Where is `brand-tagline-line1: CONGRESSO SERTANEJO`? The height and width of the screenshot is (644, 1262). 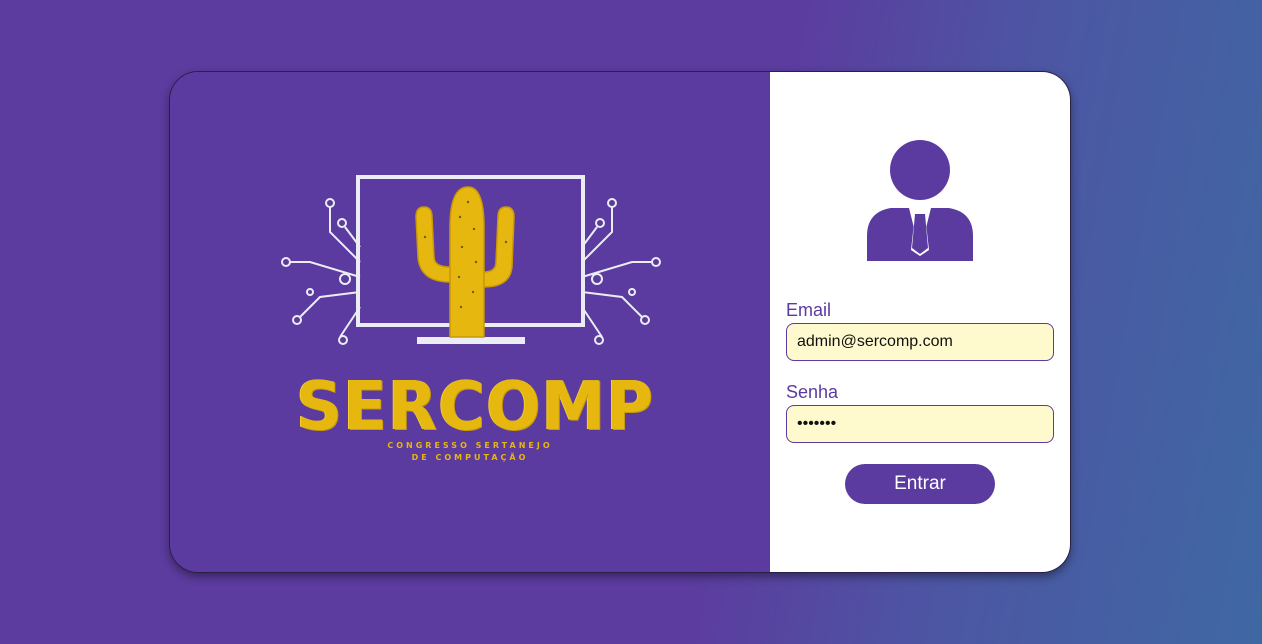
brand-tagline-line1: CONGRESSO SERTANEJO is located at coordinates (470, 445).